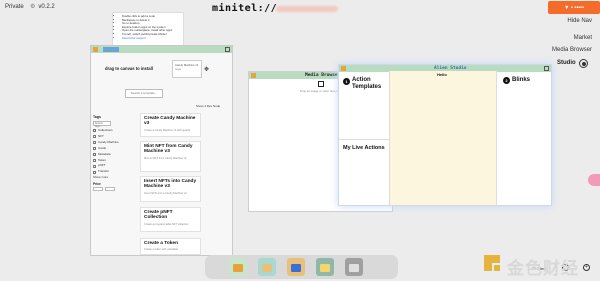 The width and height of the screenshot is (600, 281). What do you see at coordinates (167, 130) in the screenshot?
I see `template-card-description: Create a Candy Machine v3 with guards` at bounding box center [167, 130].